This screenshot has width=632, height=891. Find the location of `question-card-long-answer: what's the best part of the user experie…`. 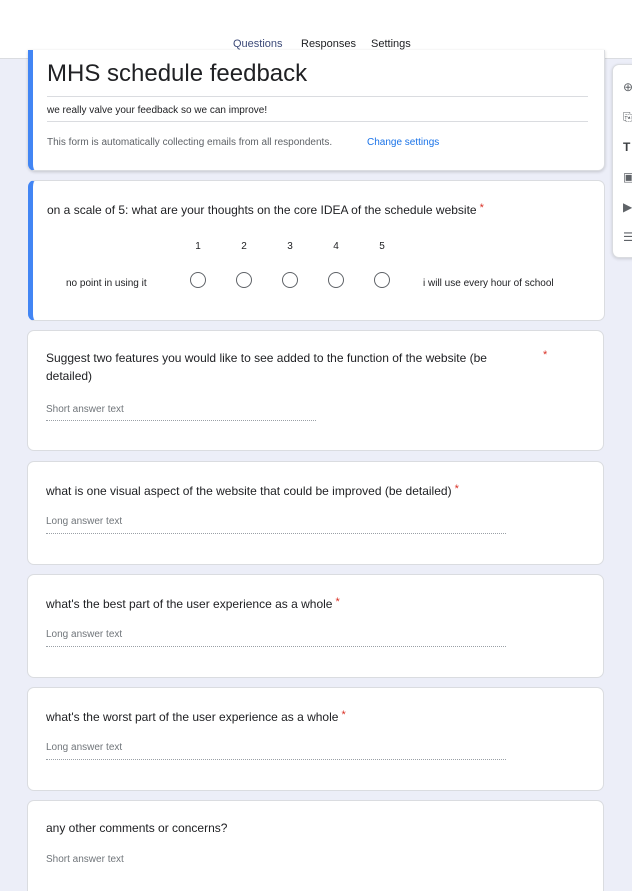

question-card-long-answer: what's the best part of the user experie… is located at coordinates (315, 626).